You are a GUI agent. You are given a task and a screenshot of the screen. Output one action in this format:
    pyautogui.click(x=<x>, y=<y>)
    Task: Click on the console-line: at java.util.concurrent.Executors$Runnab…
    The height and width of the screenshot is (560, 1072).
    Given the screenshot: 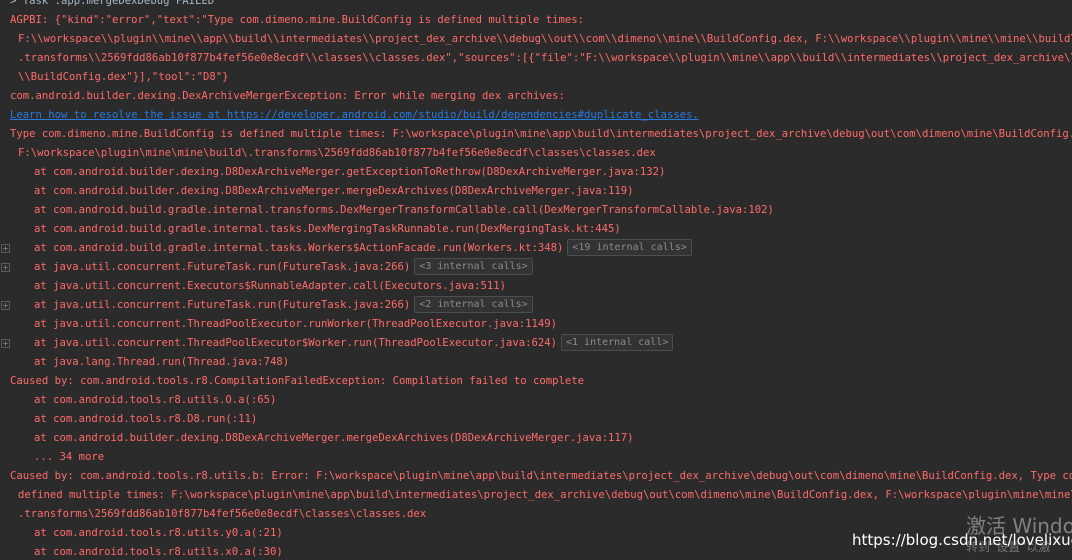 What is the action you would take?
    pyautogui.click(x=536, y=286)
    